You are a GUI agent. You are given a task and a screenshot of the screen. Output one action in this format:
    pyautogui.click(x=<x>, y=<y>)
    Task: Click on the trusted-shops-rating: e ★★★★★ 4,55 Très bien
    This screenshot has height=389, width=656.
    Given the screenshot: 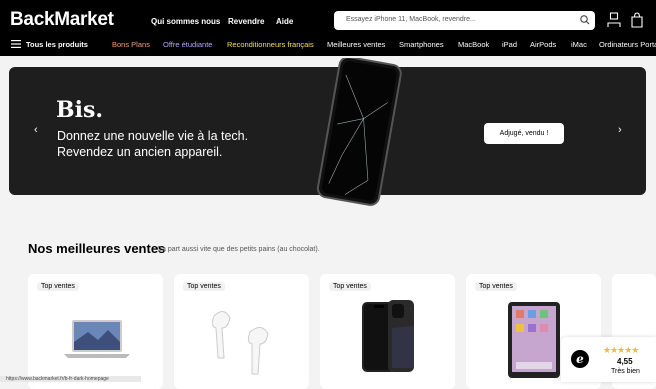 What is the action you would take?
    pyautogui.click(x=608, y=359)
    